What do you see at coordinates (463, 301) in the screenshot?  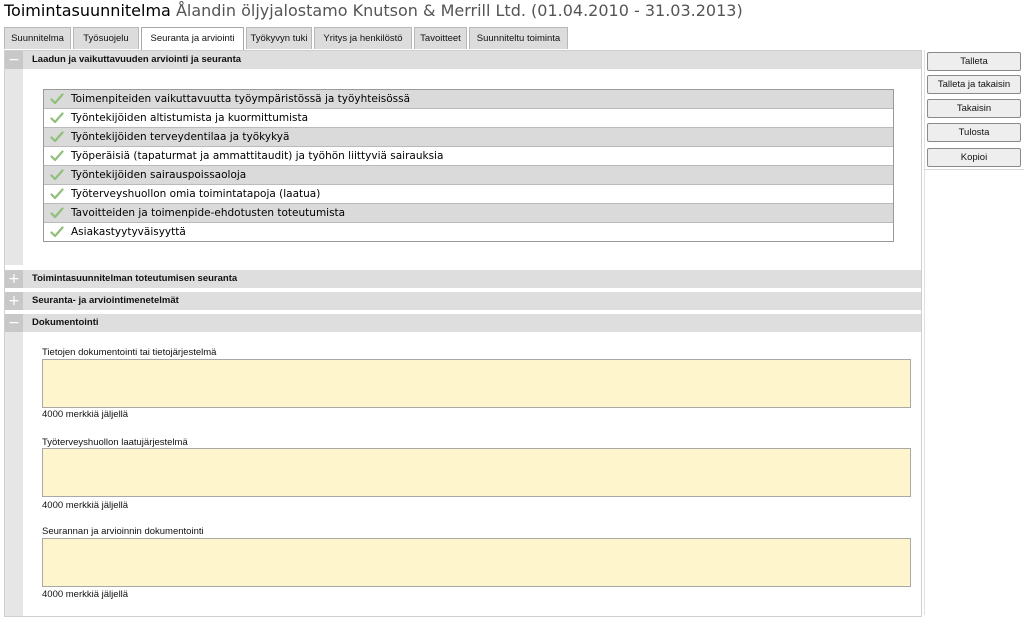 I see `section-methods-header: + Seuranta- ja arviointimenetelmät` at bounding box center [463, 301].